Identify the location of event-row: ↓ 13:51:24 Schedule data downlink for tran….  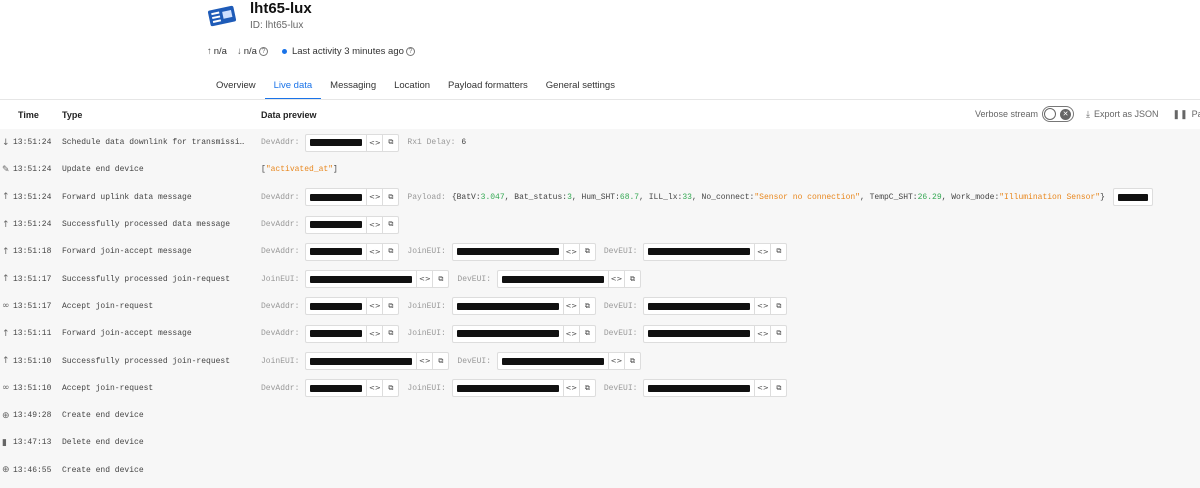
(600, 142).